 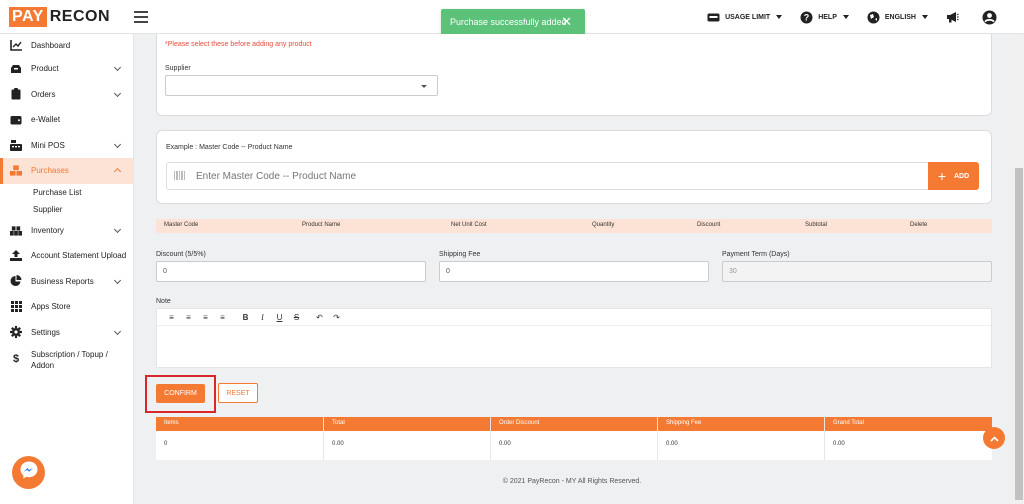 I want to click on product-example-label: Example : Master Code -- Product Name, so click(x=229, y=147).